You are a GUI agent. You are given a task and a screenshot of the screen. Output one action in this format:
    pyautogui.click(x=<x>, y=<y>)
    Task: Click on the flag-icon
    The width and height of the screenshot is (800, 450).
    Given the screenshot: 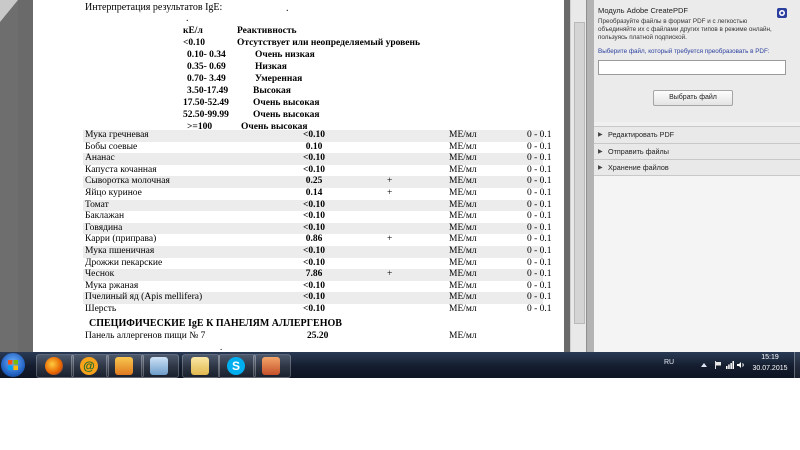 What is the action you would take?
    pyautogui.click(x=718, y=365)
    